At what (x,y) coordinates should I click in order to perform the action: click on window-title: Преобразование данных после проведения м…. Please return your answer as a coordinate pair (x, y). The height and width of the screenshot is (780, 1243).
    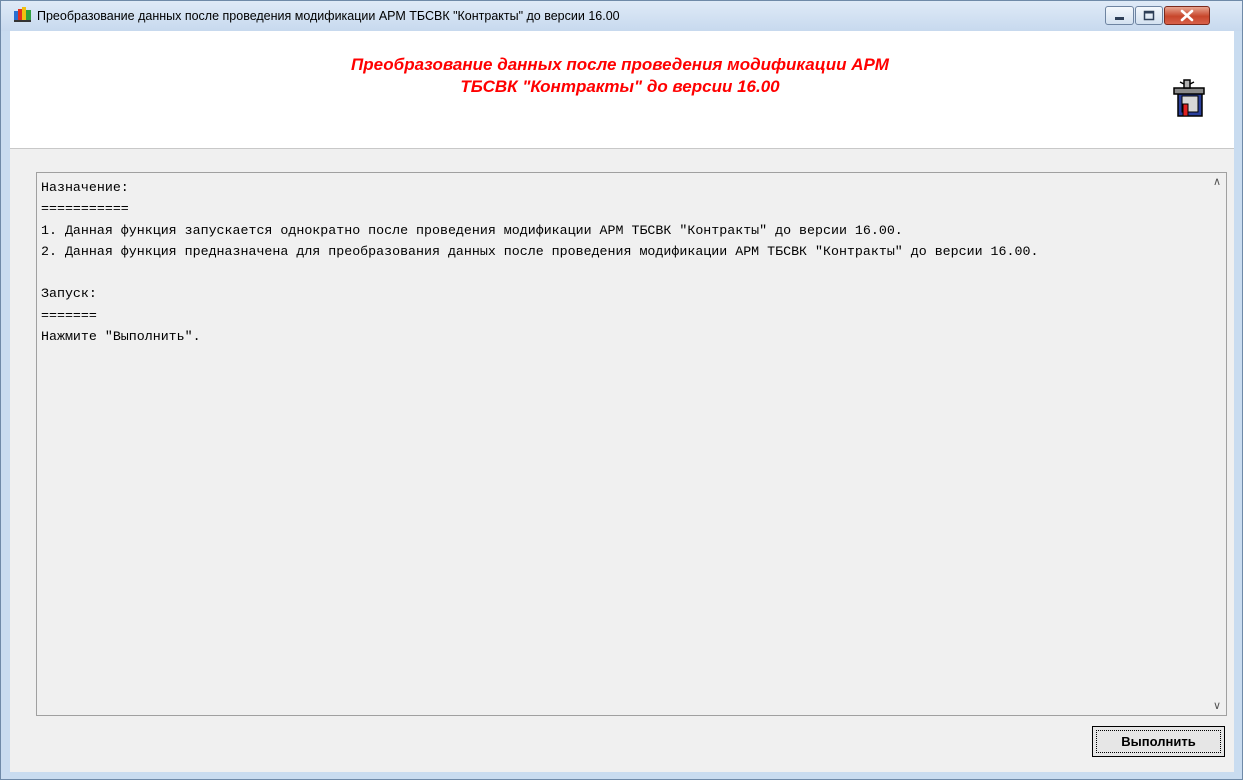
    Looking at the image, I should click on (328, 16).